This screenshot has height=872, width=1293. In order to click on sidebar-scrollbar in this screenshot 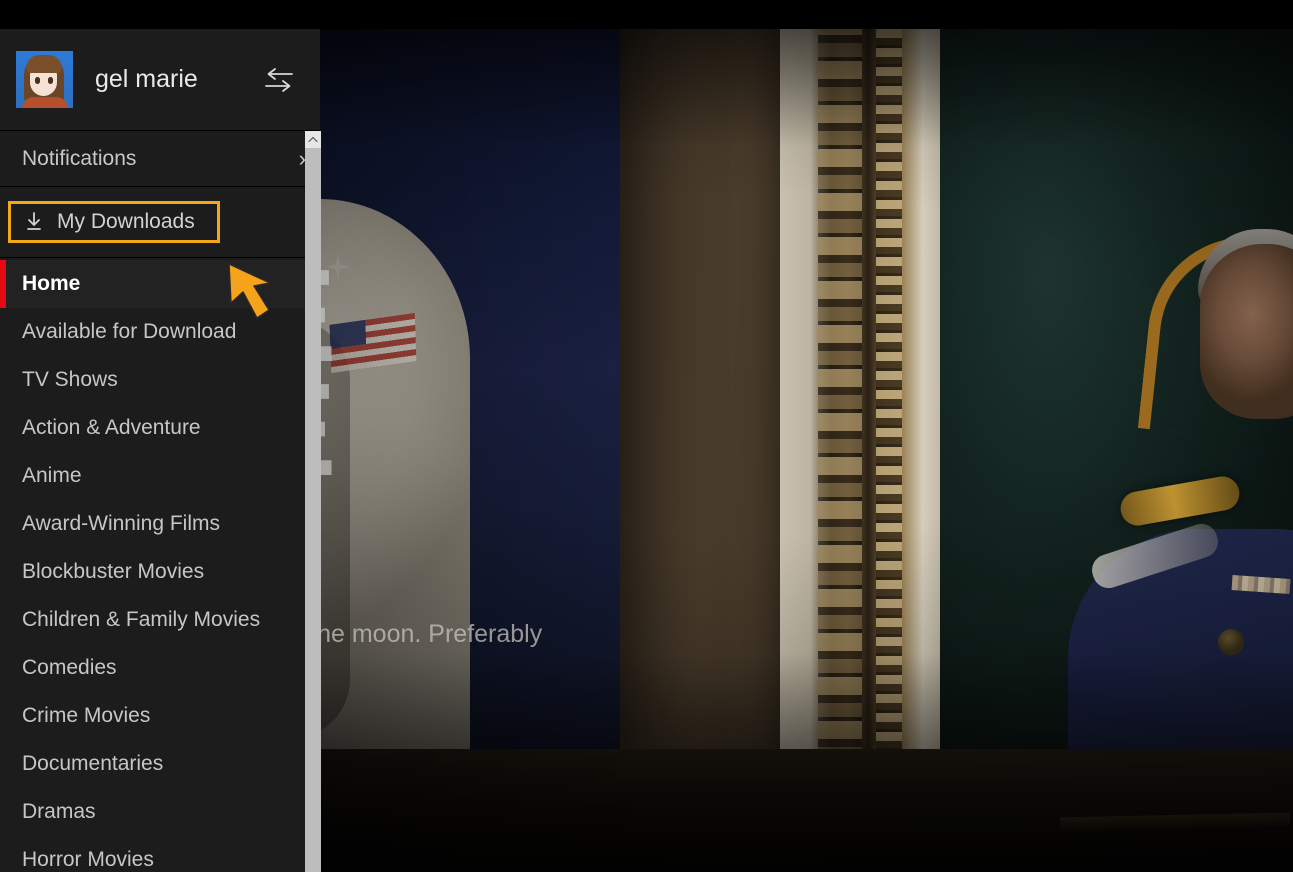, I will do `click(313, 501)`.